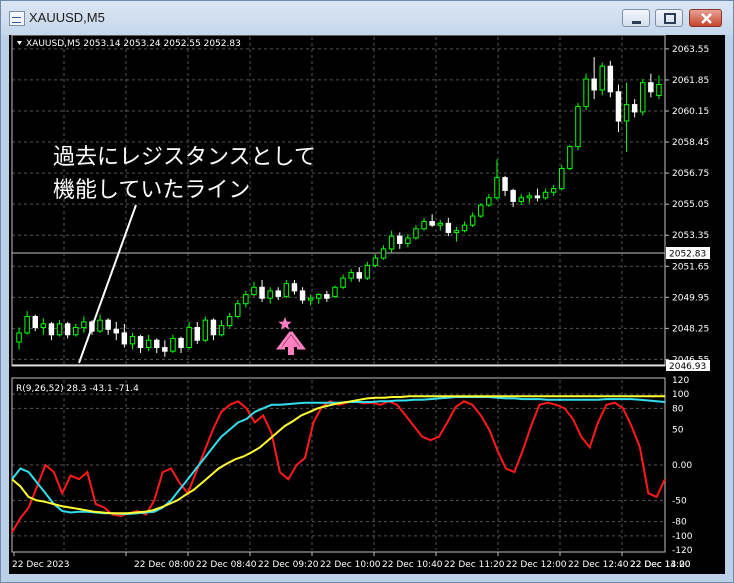  Describe the element at coordinates (636, 18) in the screenshot. I see `minimize-button` at that location.